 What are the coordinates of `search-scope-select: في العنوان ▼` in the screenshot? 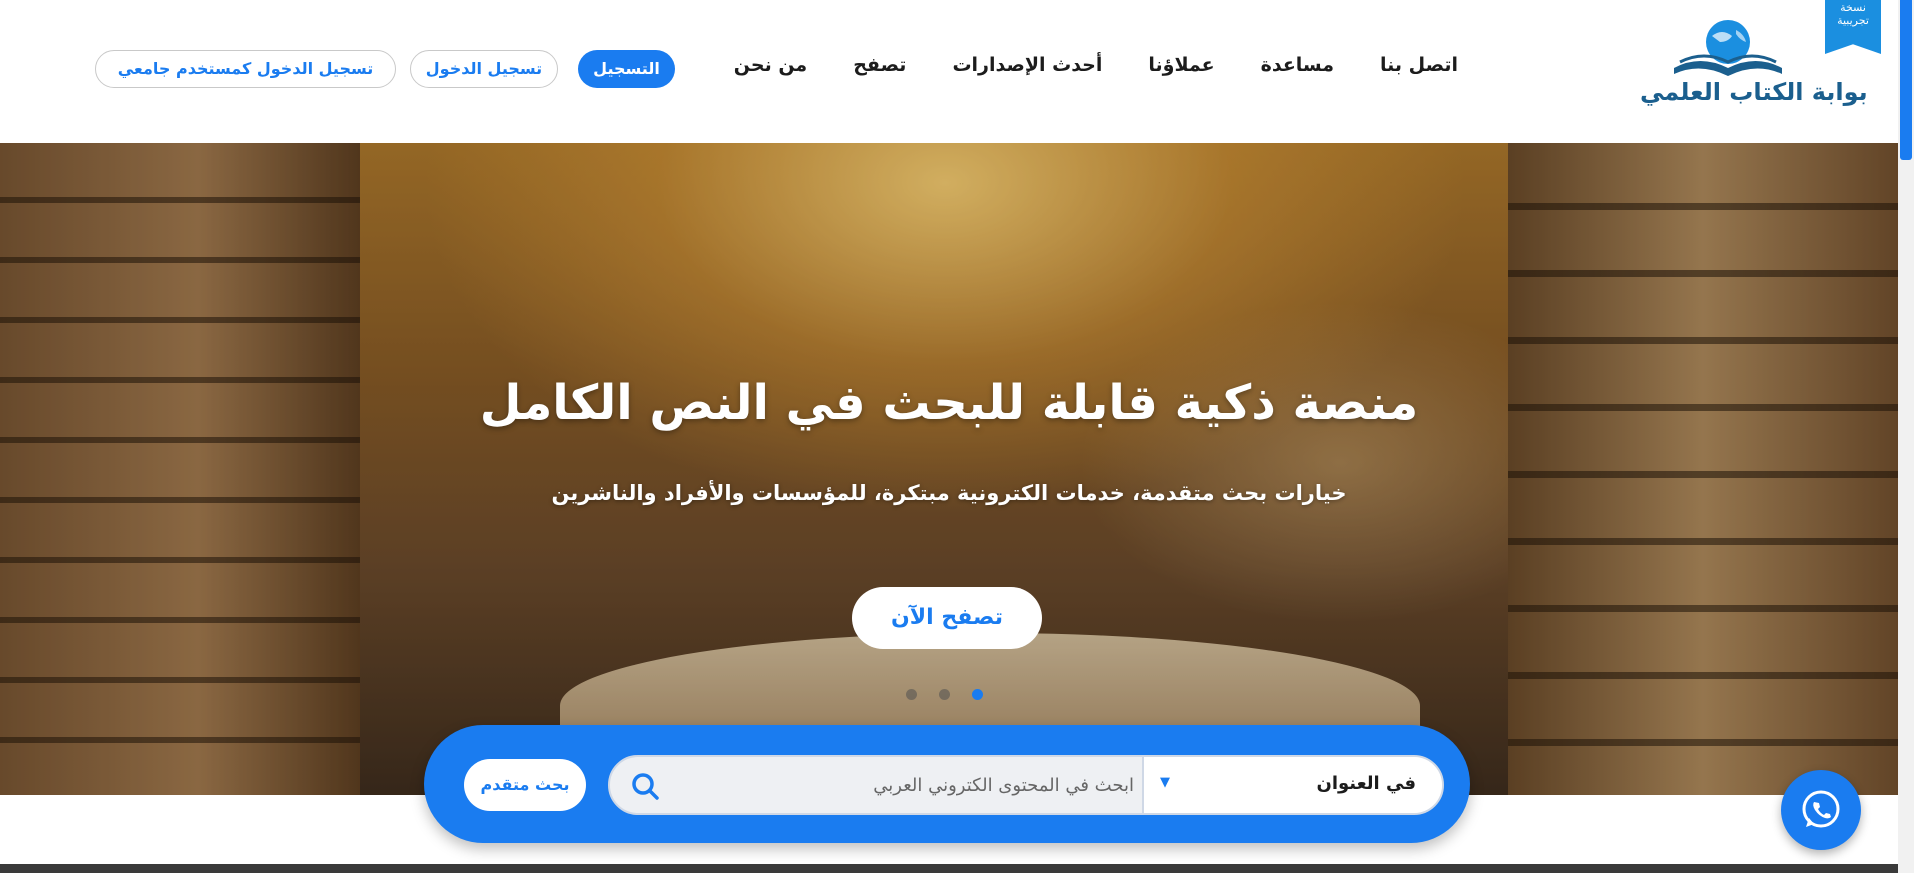 It's located at (1292, 785).